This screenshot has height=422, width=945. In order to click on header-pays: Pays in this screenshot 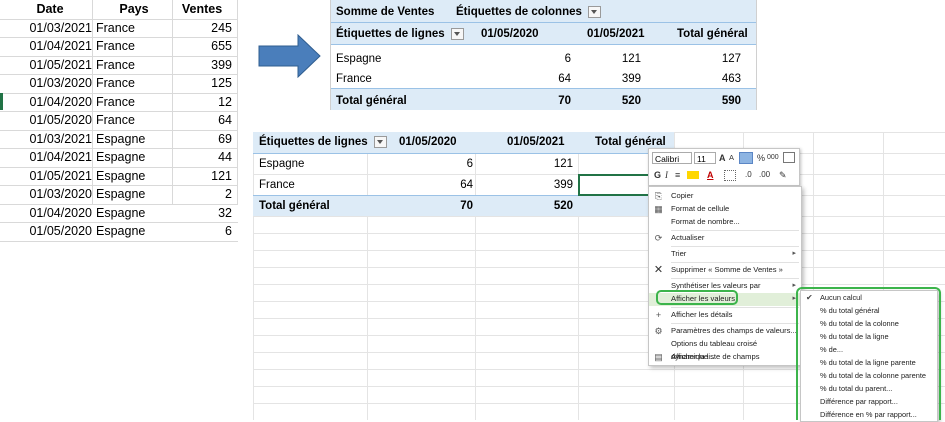, I will do `click(134, 9)`.